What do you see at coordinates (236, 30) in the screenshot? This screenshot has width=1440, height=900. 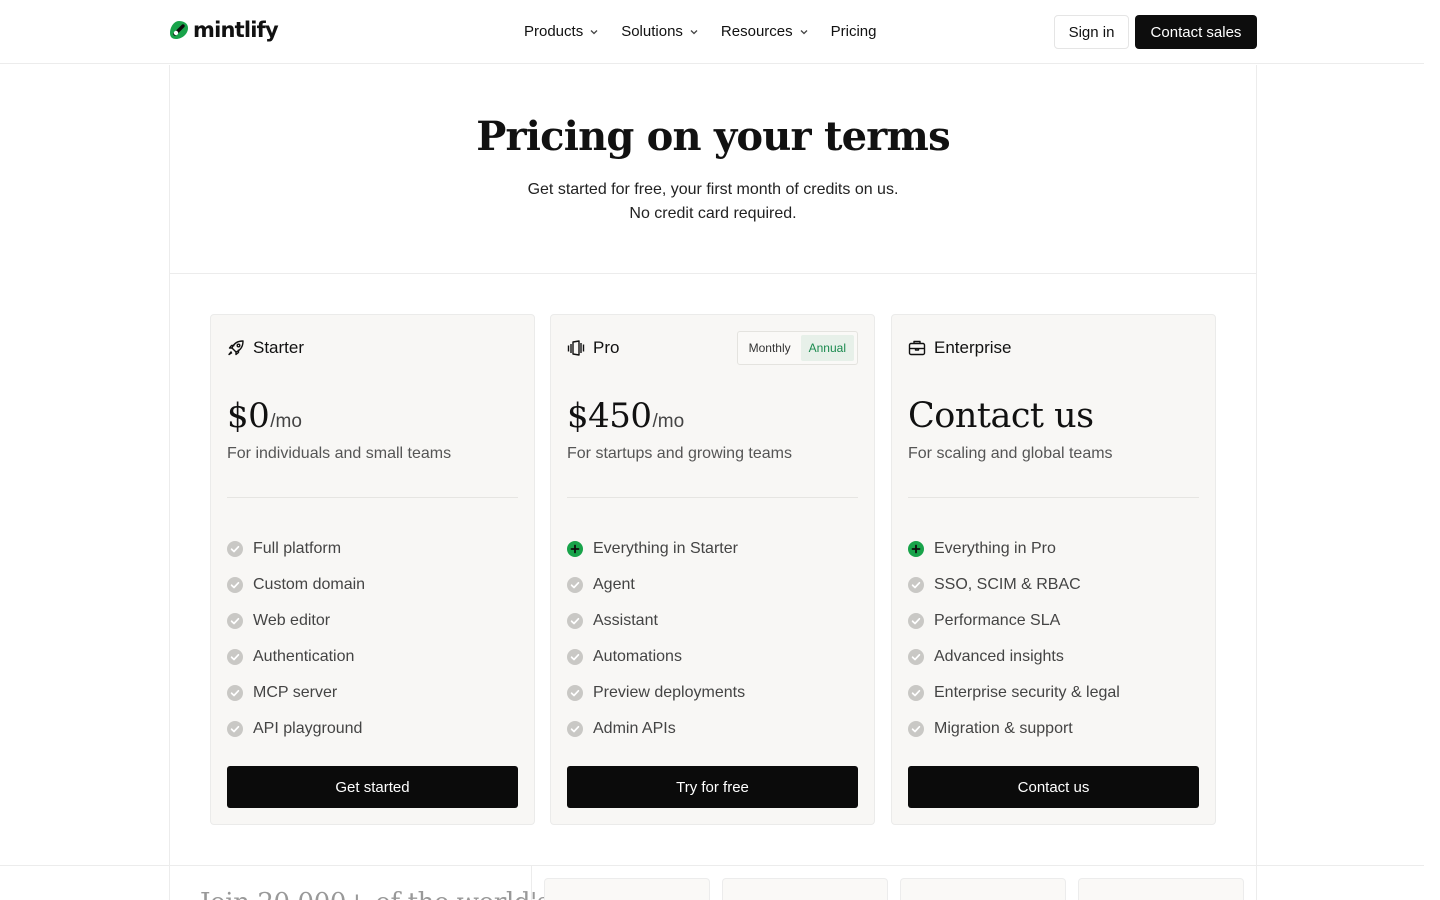 I see `logo-text: mintlify` at bounding box center [236, 30].